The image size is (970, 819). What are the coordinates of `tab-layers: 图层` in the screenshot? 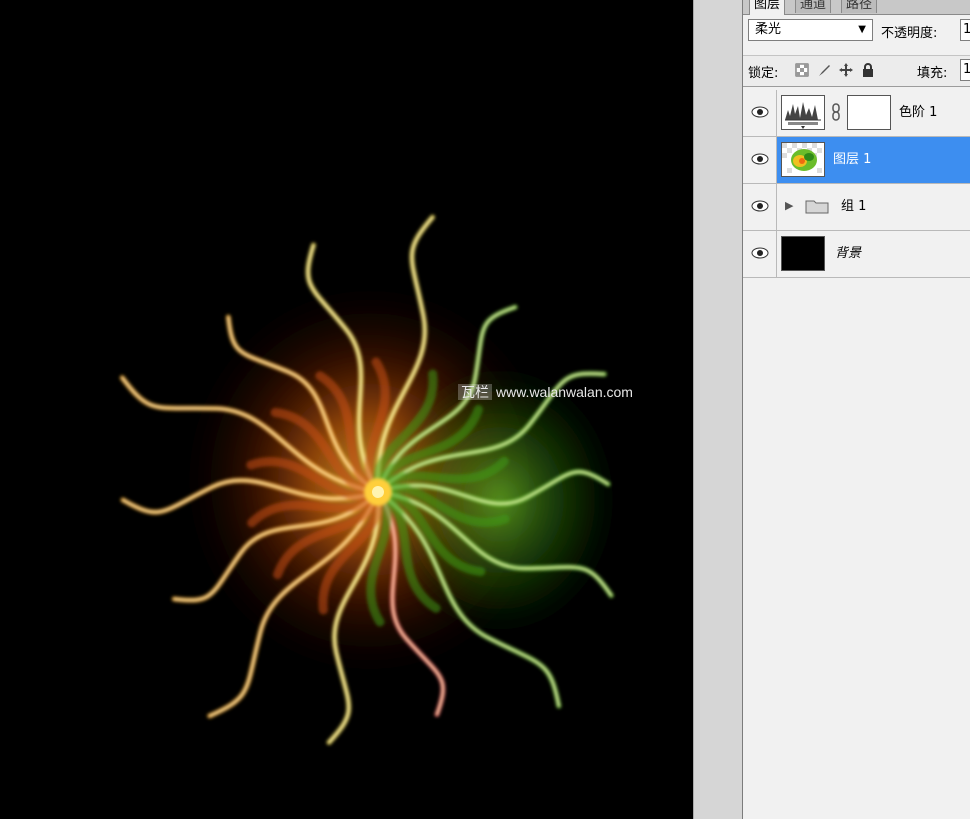 It's located at (767, 7).